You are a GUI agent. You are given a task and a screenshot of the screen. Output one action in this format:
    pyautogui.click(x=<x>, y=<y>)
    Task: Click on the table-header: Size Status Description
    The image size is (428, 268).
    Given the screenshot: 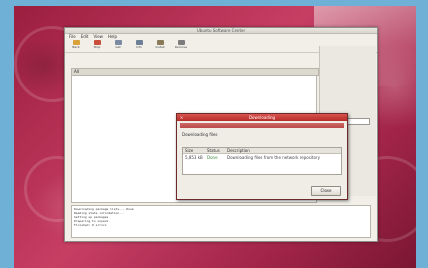 What is the action you would take?
    pyautogui.click(x=262, y=151)
    